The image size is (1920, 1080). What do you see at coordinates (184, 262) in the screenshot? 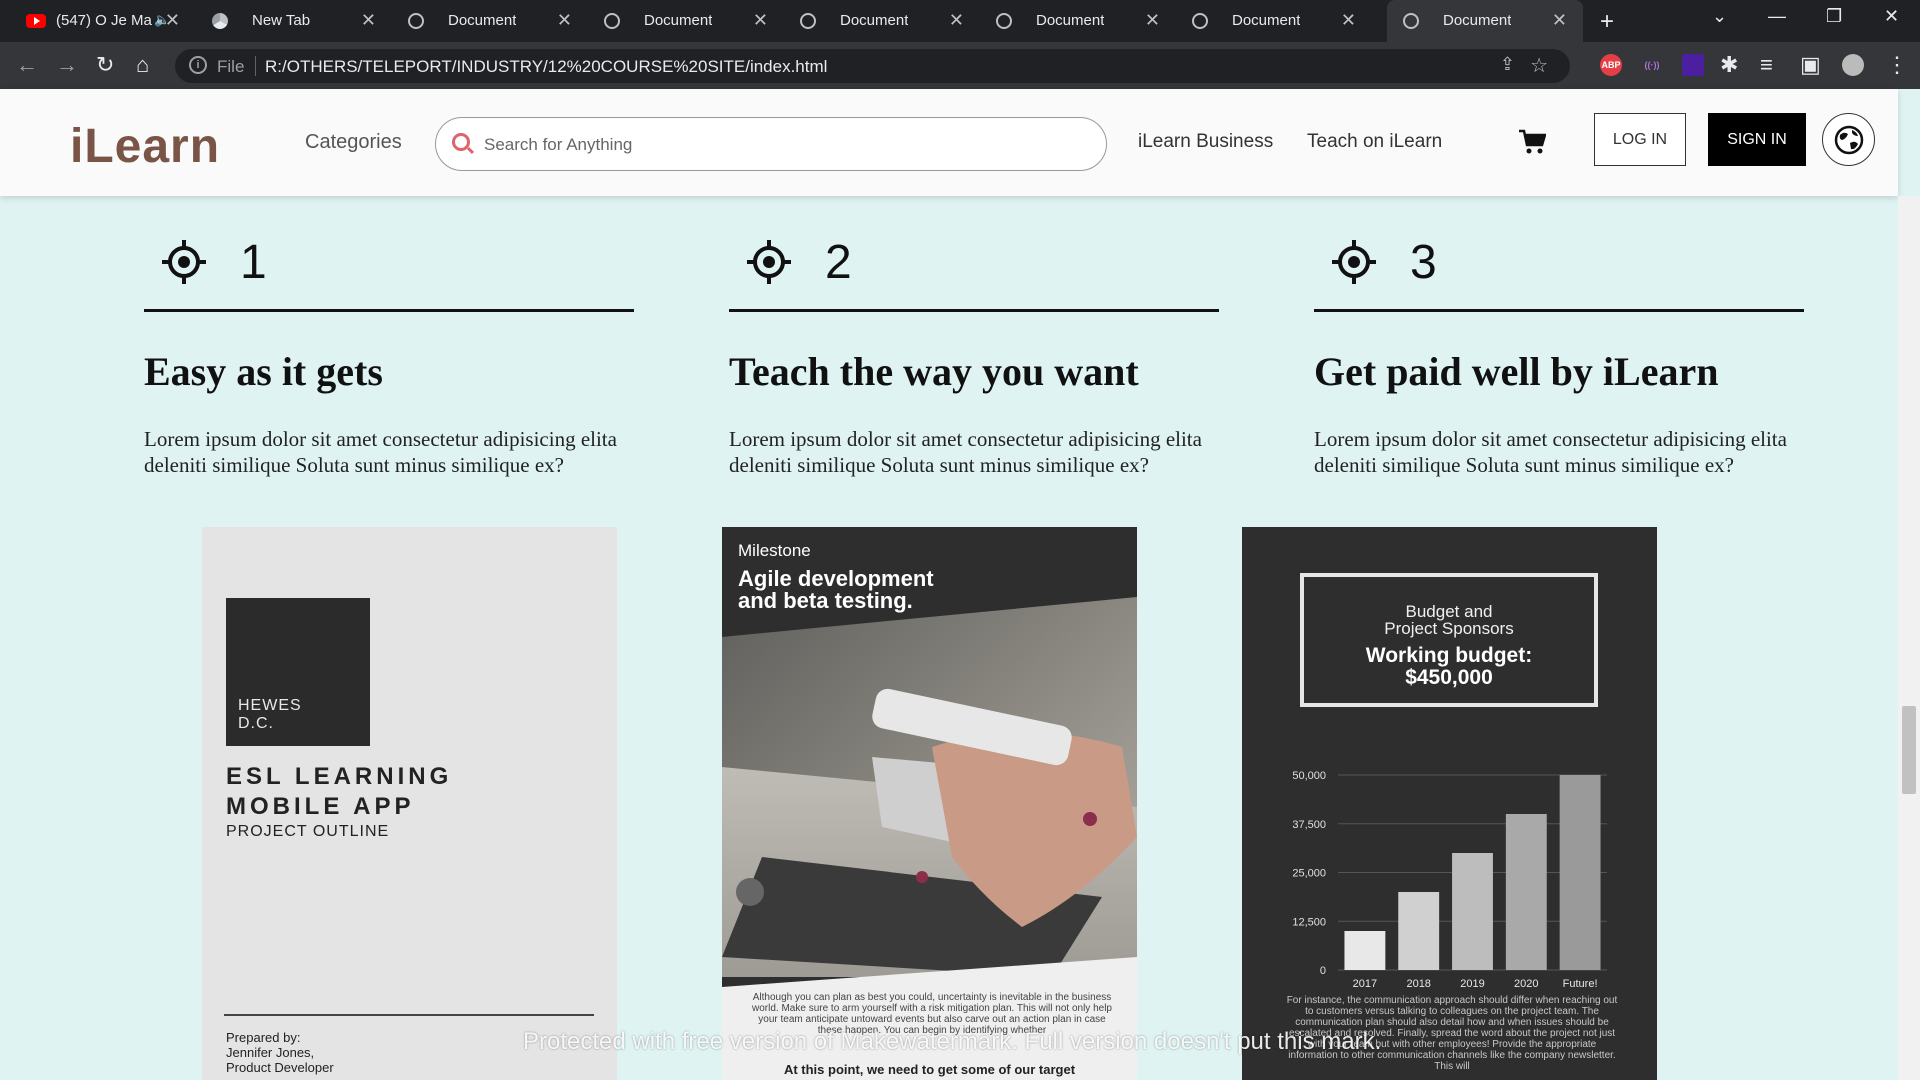
I see `crosshair-icon` at bounding box center [184, 262].